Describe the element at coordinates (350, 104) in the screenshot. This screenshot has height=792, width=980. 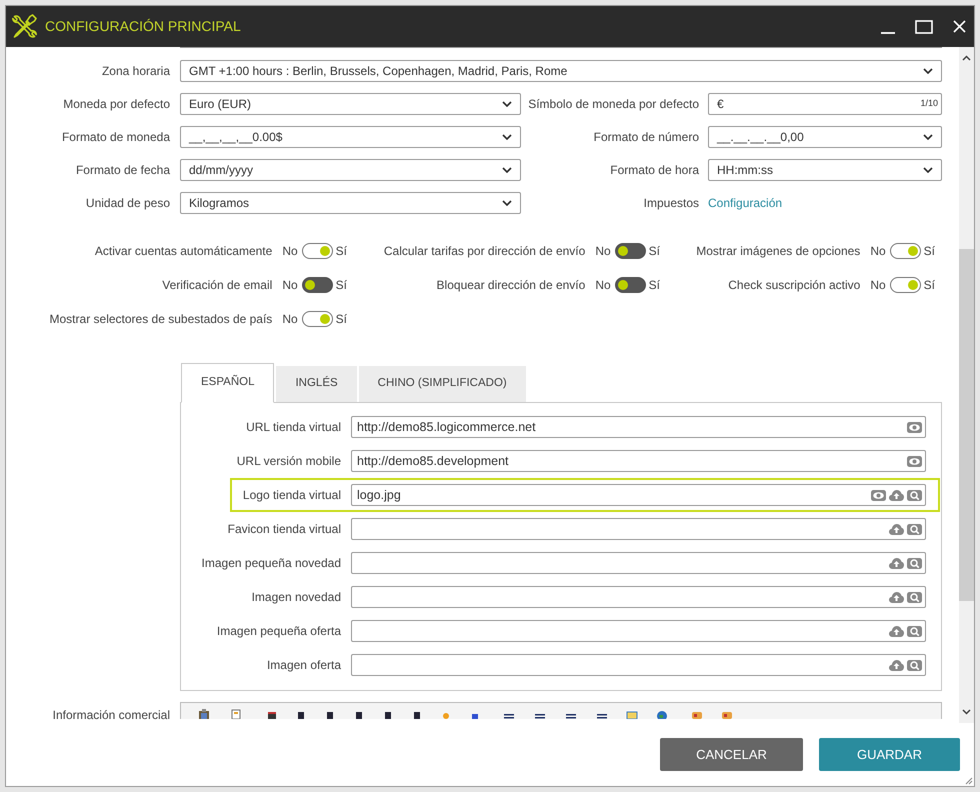
I see `select-field: Euro (EUR)` at that location.